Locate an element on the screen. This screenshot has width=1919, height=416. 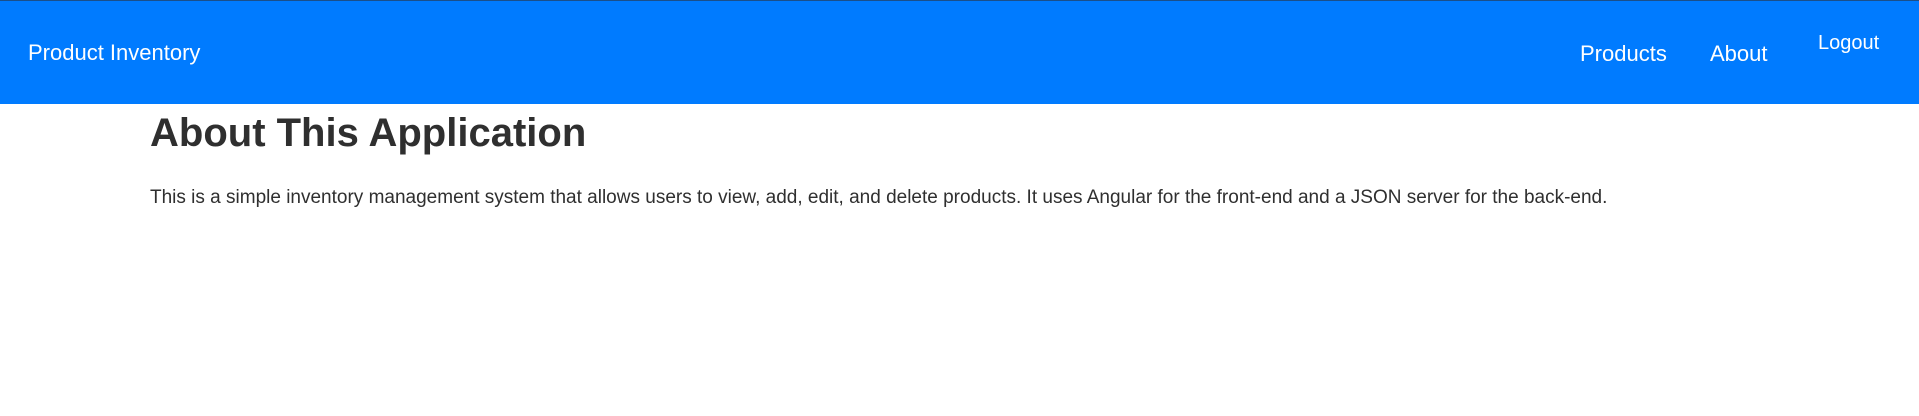
nav-link-about: About is located at coordinates (1739, 54).